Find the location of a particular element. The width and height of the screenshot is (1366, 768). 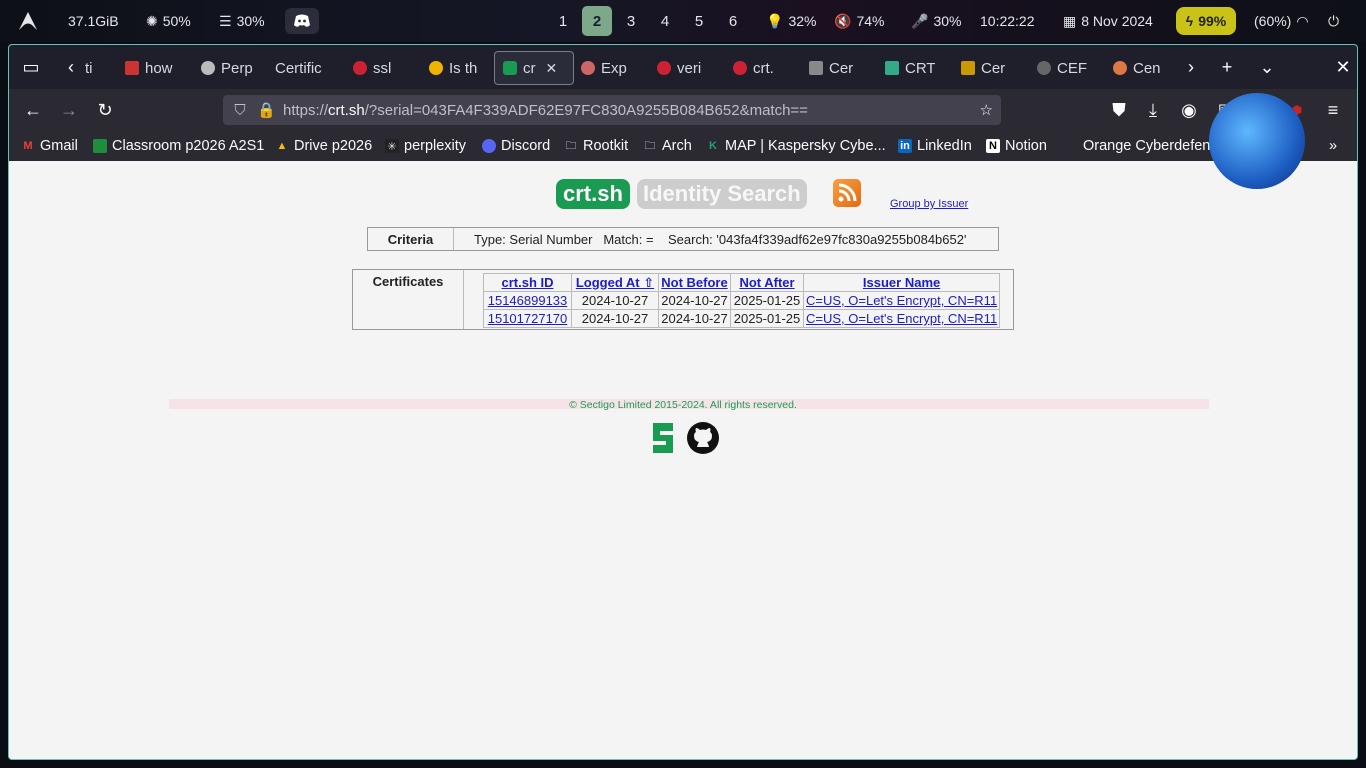

downloads-icon: ⤓ is located at coordinates (1153, 110).